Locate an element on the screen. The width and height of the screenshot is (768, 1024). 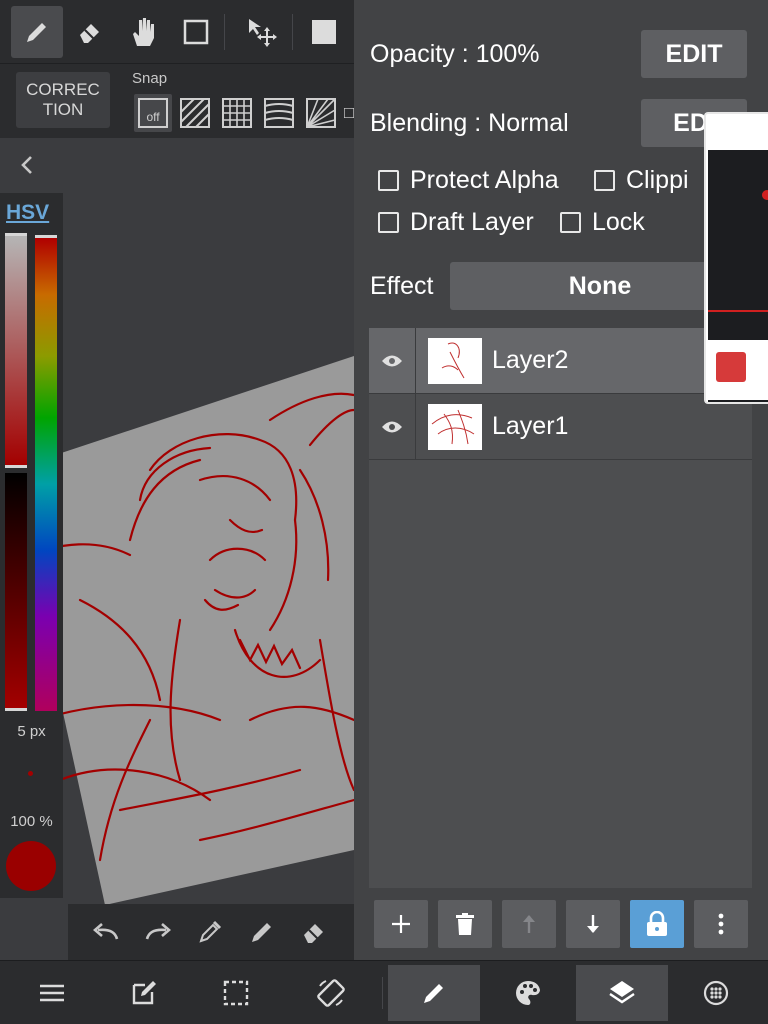
padlock-icon is located at coordinates (657, 923).